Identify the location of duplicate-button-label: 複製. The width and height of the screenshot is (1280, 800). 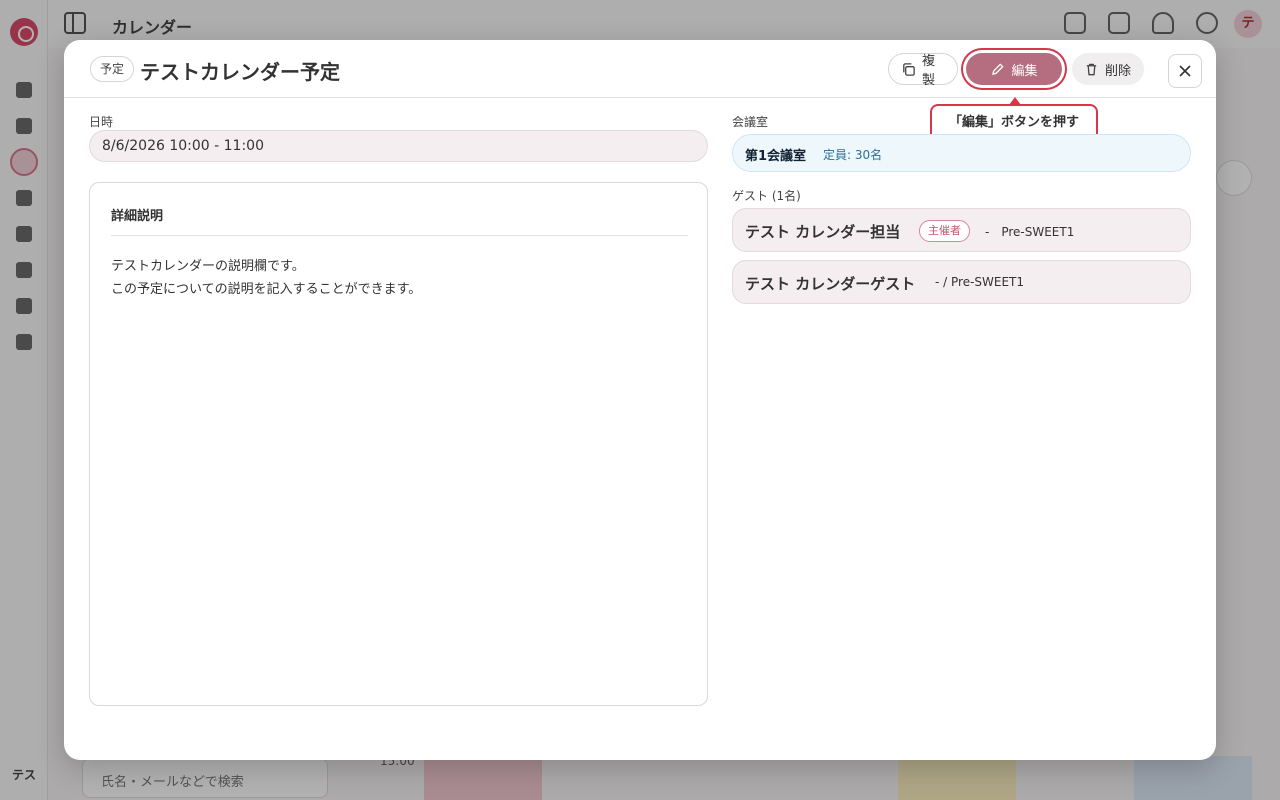
(929, 71).